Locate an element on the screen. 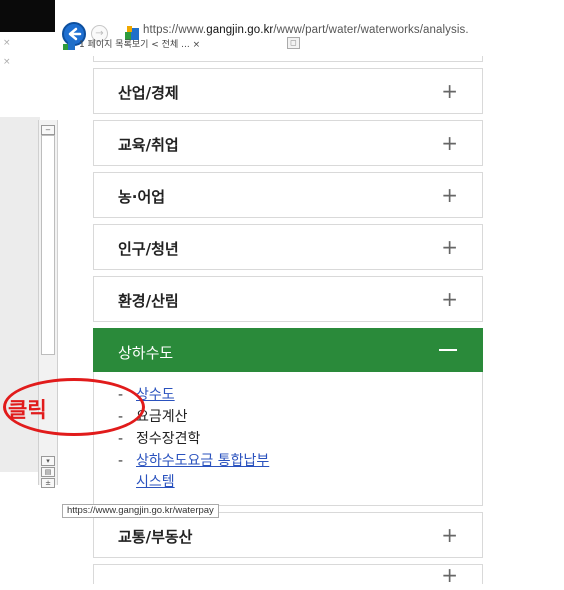 This screenshot has width=564, height=590. tab-favicon-icon is located at coordinates (69, 45).